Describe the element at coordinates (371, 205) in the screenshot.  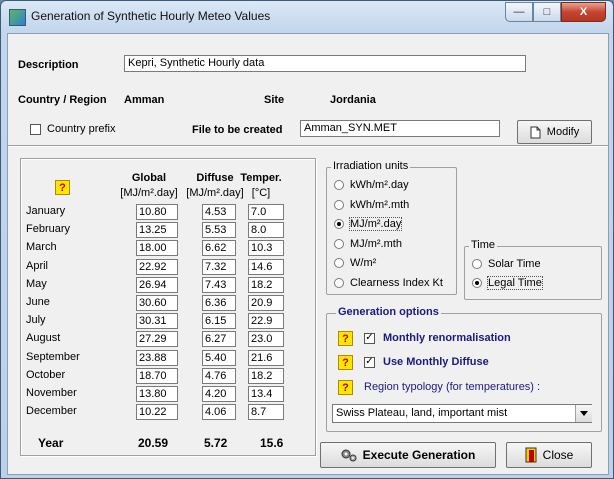
I see `irradiation-unit-radio: kWh/m².mth` at that location.